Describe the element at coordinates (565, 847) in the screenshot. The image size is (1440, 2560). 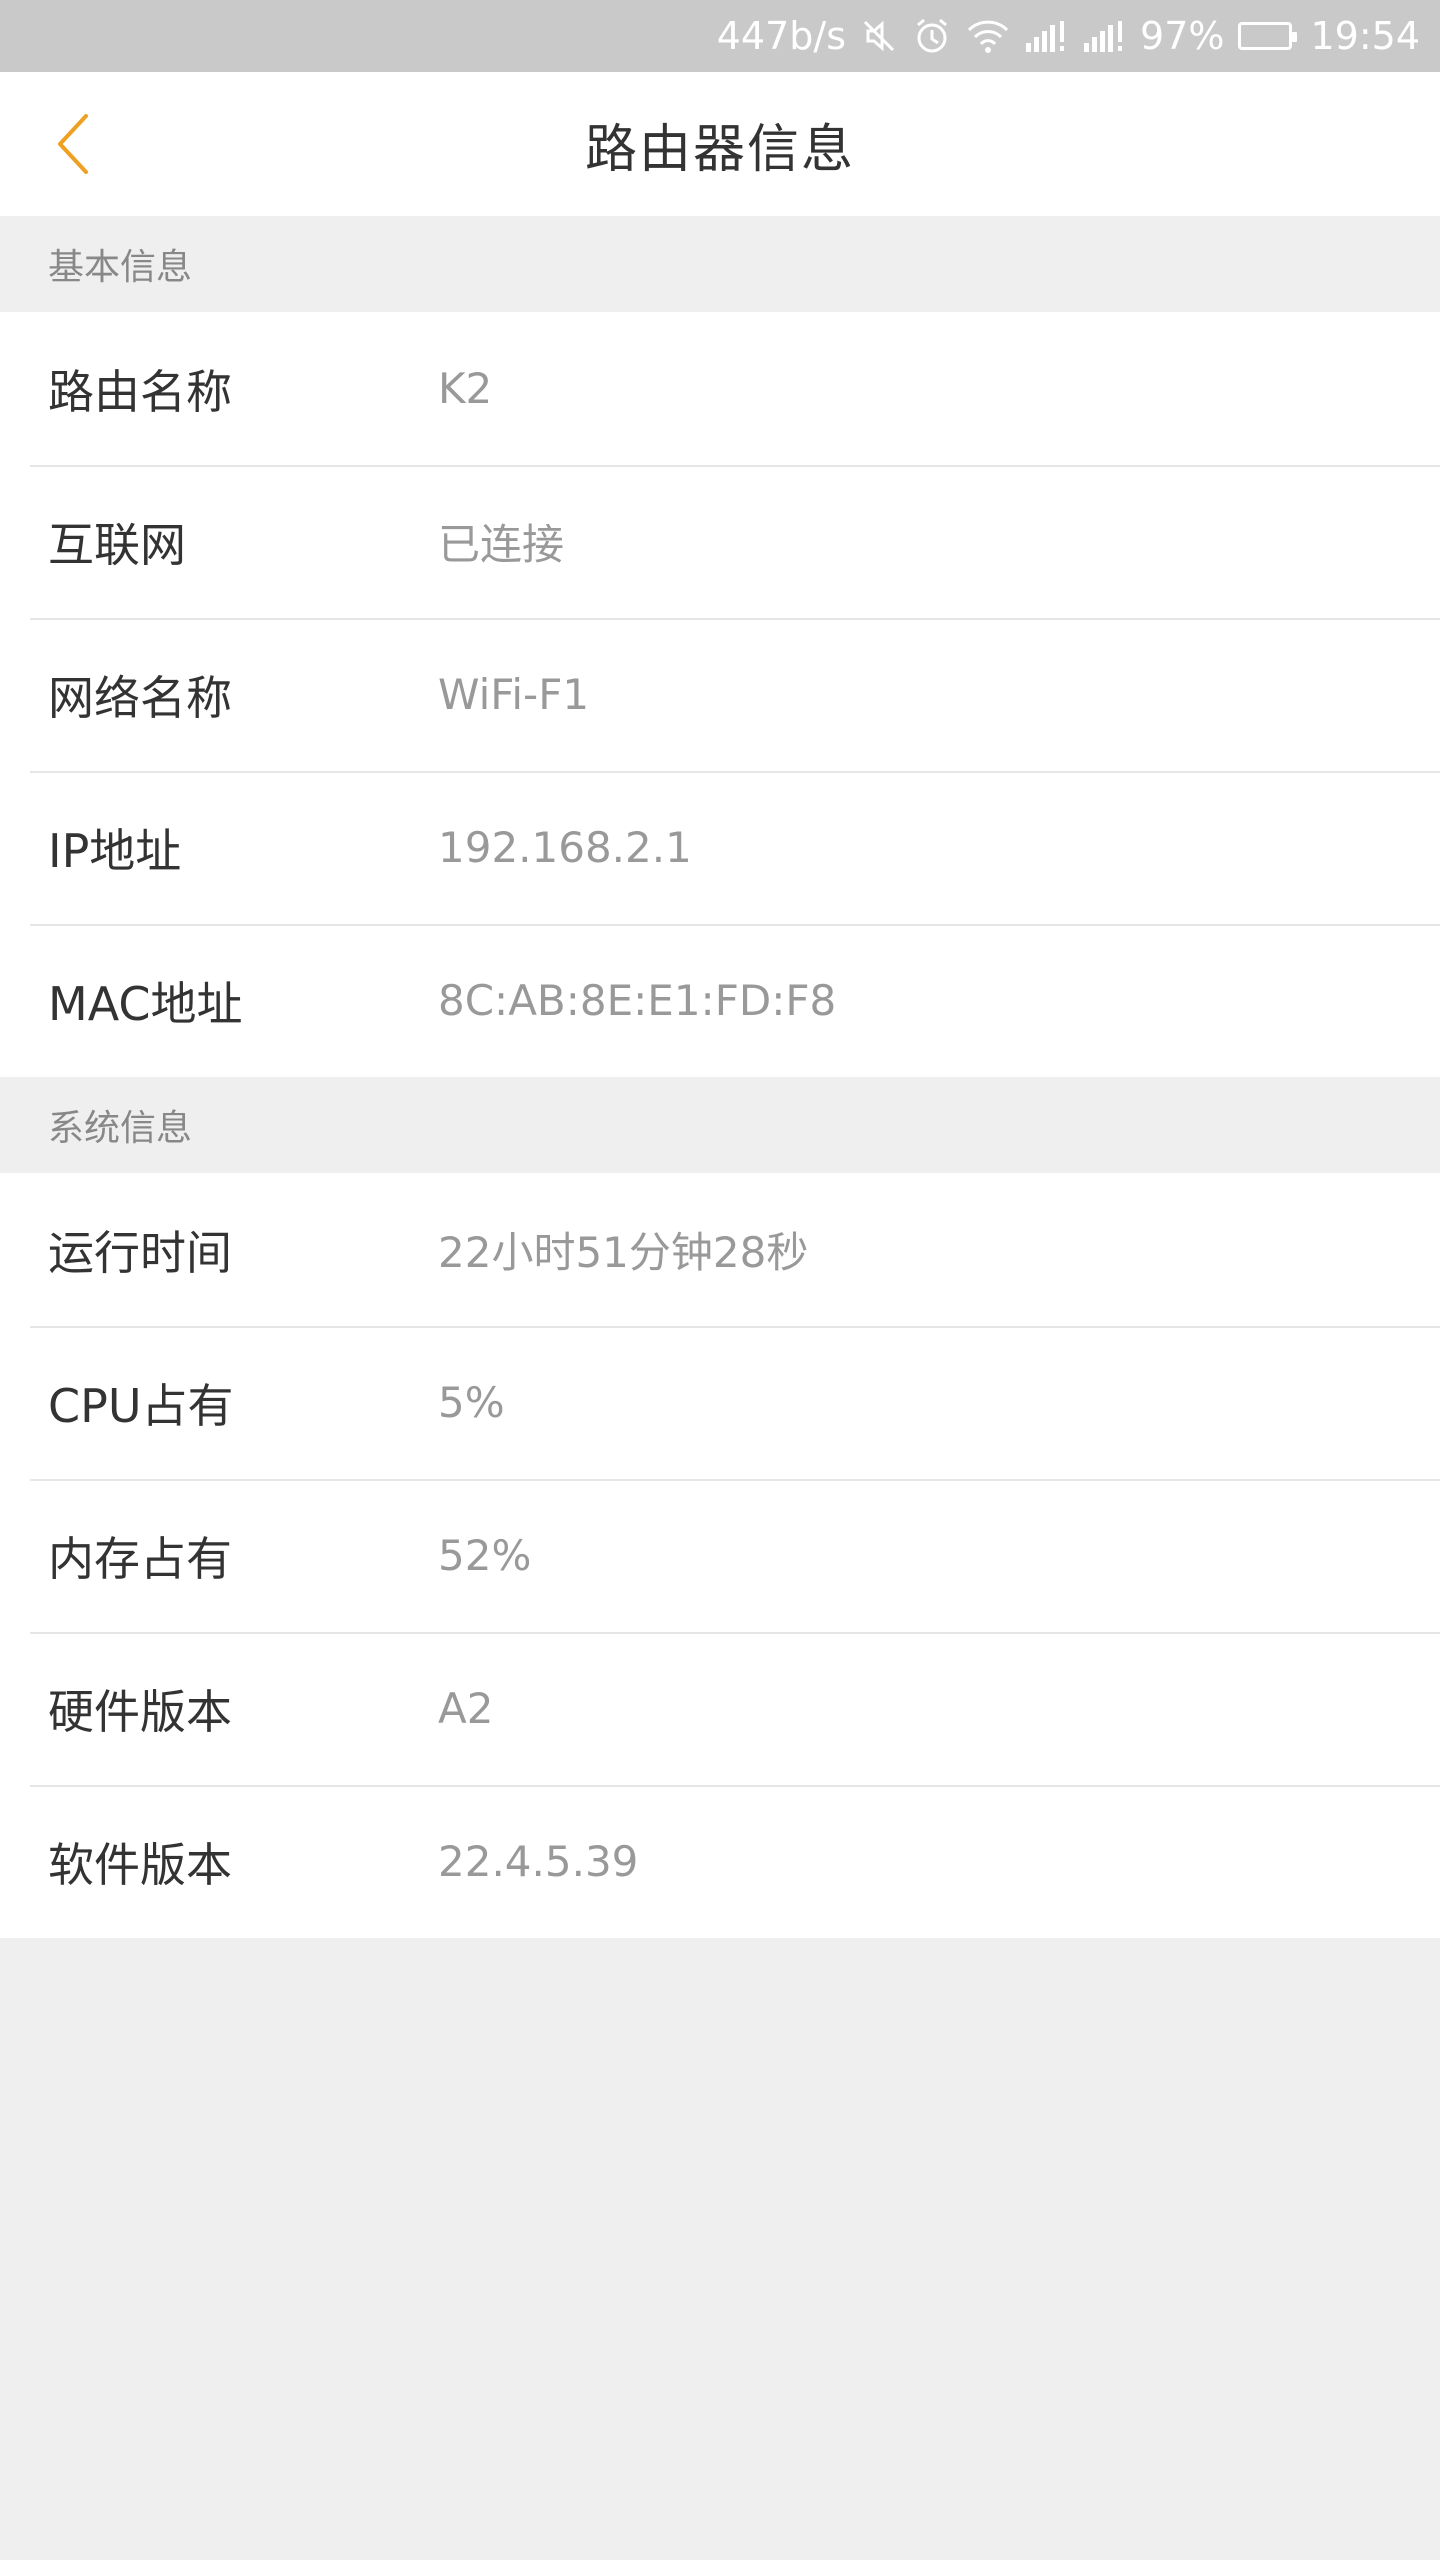
I see `row-value: 192.168.2.1` at that location.